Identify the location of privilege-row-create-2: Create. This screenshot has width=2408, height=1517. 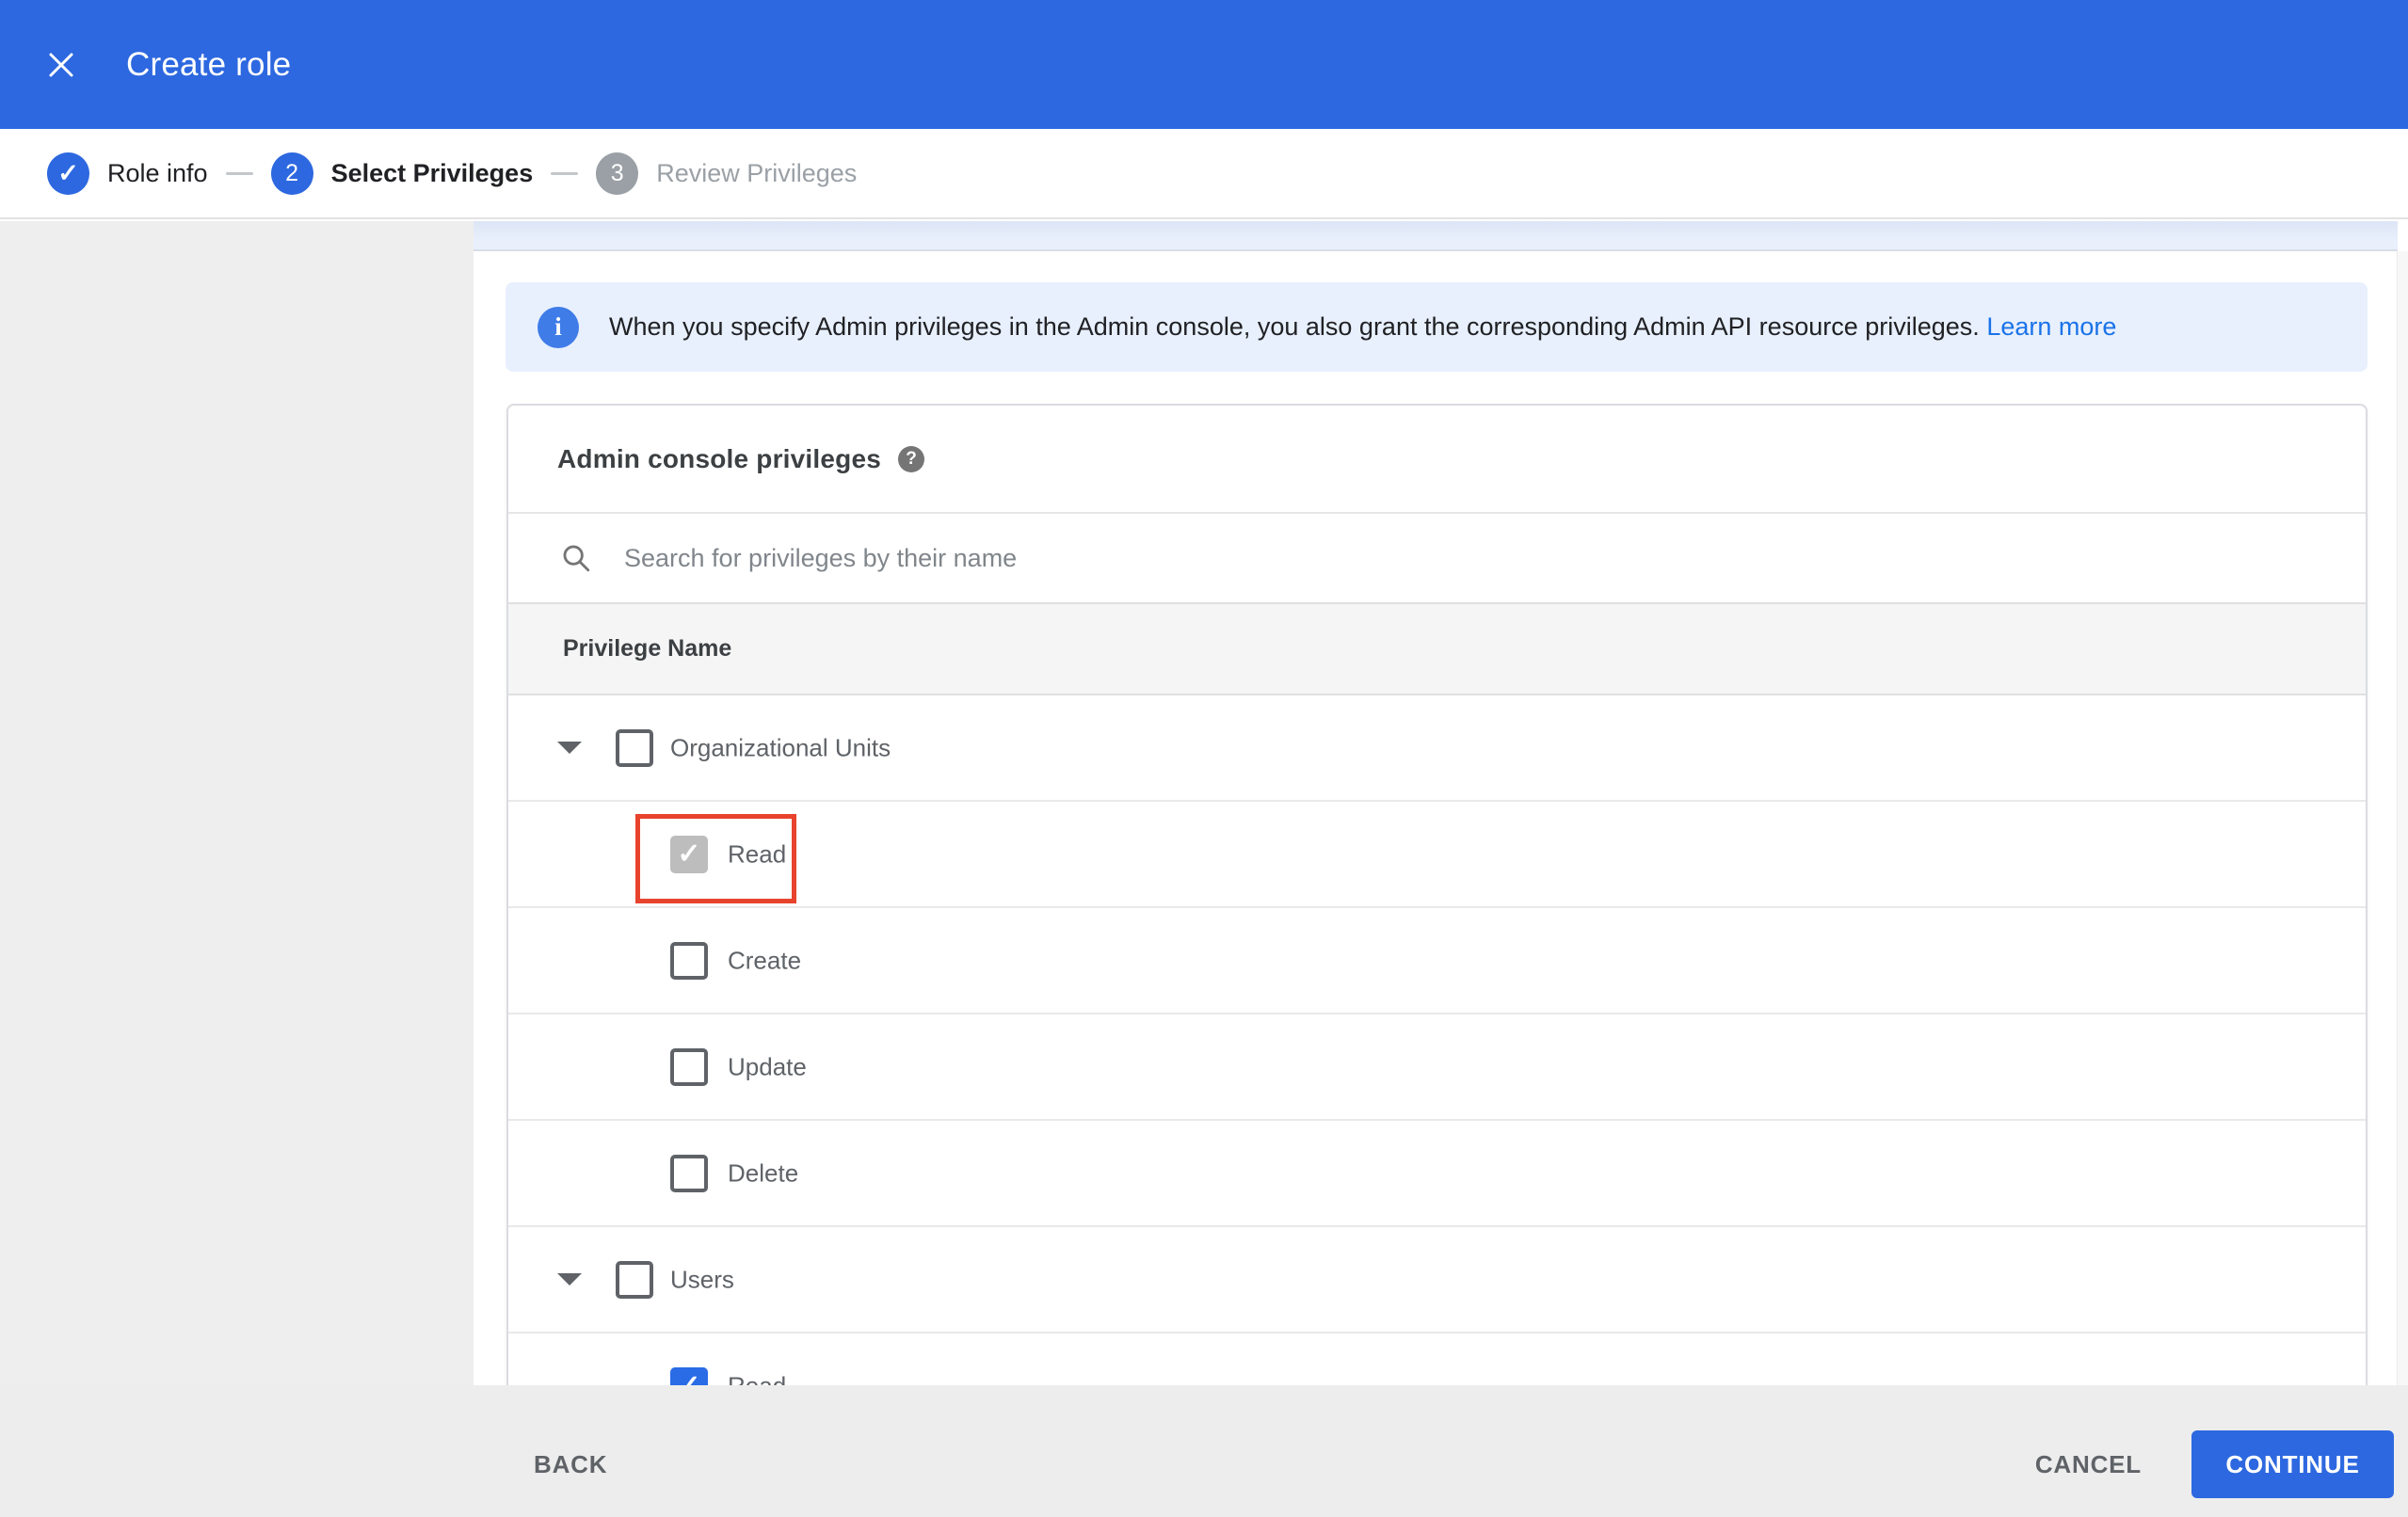
(1437, 961).